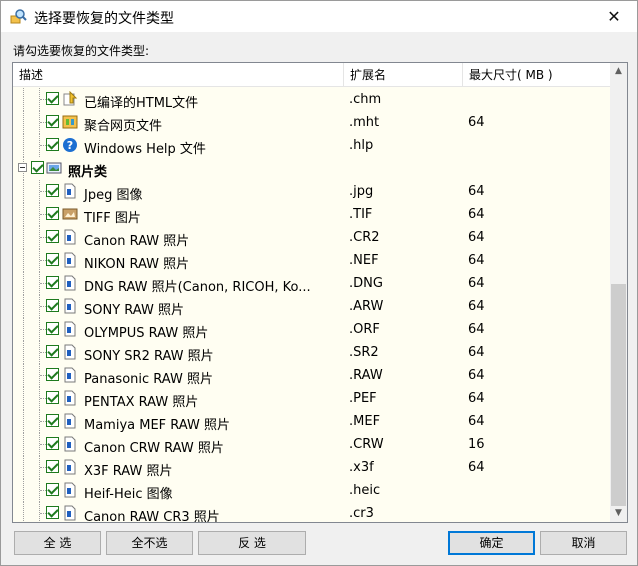 The width and height of the screenshot is (638, 566). Describe the element at coordinates (18, 16) in the screenshot. I see `magnifier-app-icon` at that location.